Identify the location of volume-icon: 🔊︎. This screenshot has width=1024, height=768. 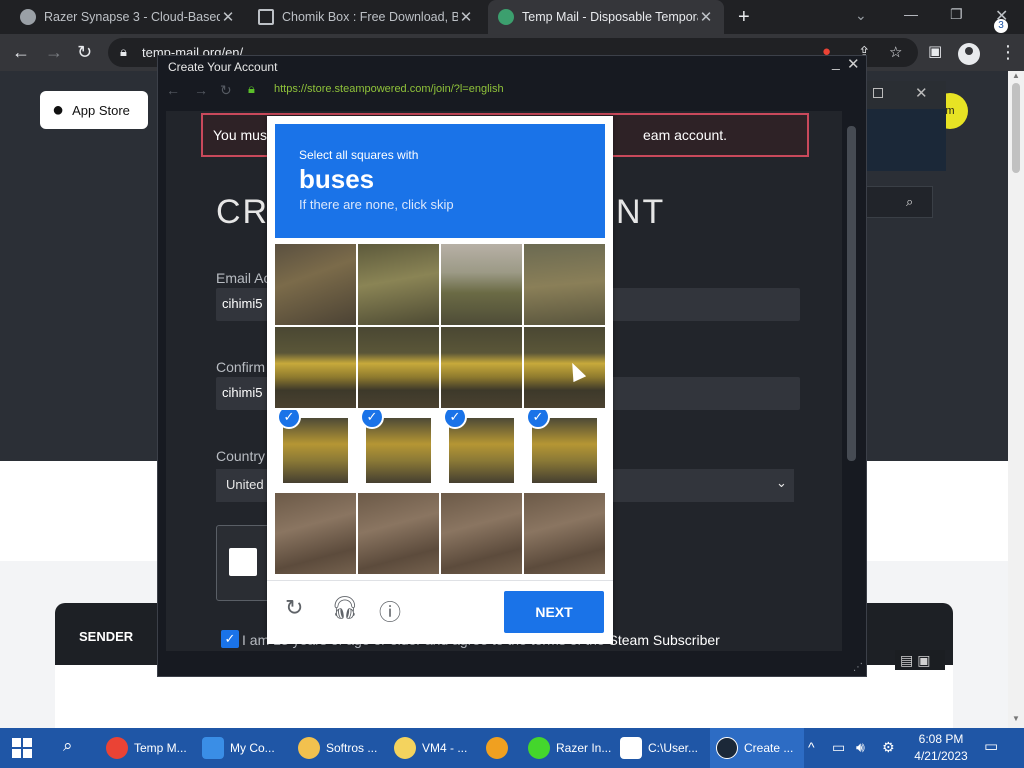
(860, 747).